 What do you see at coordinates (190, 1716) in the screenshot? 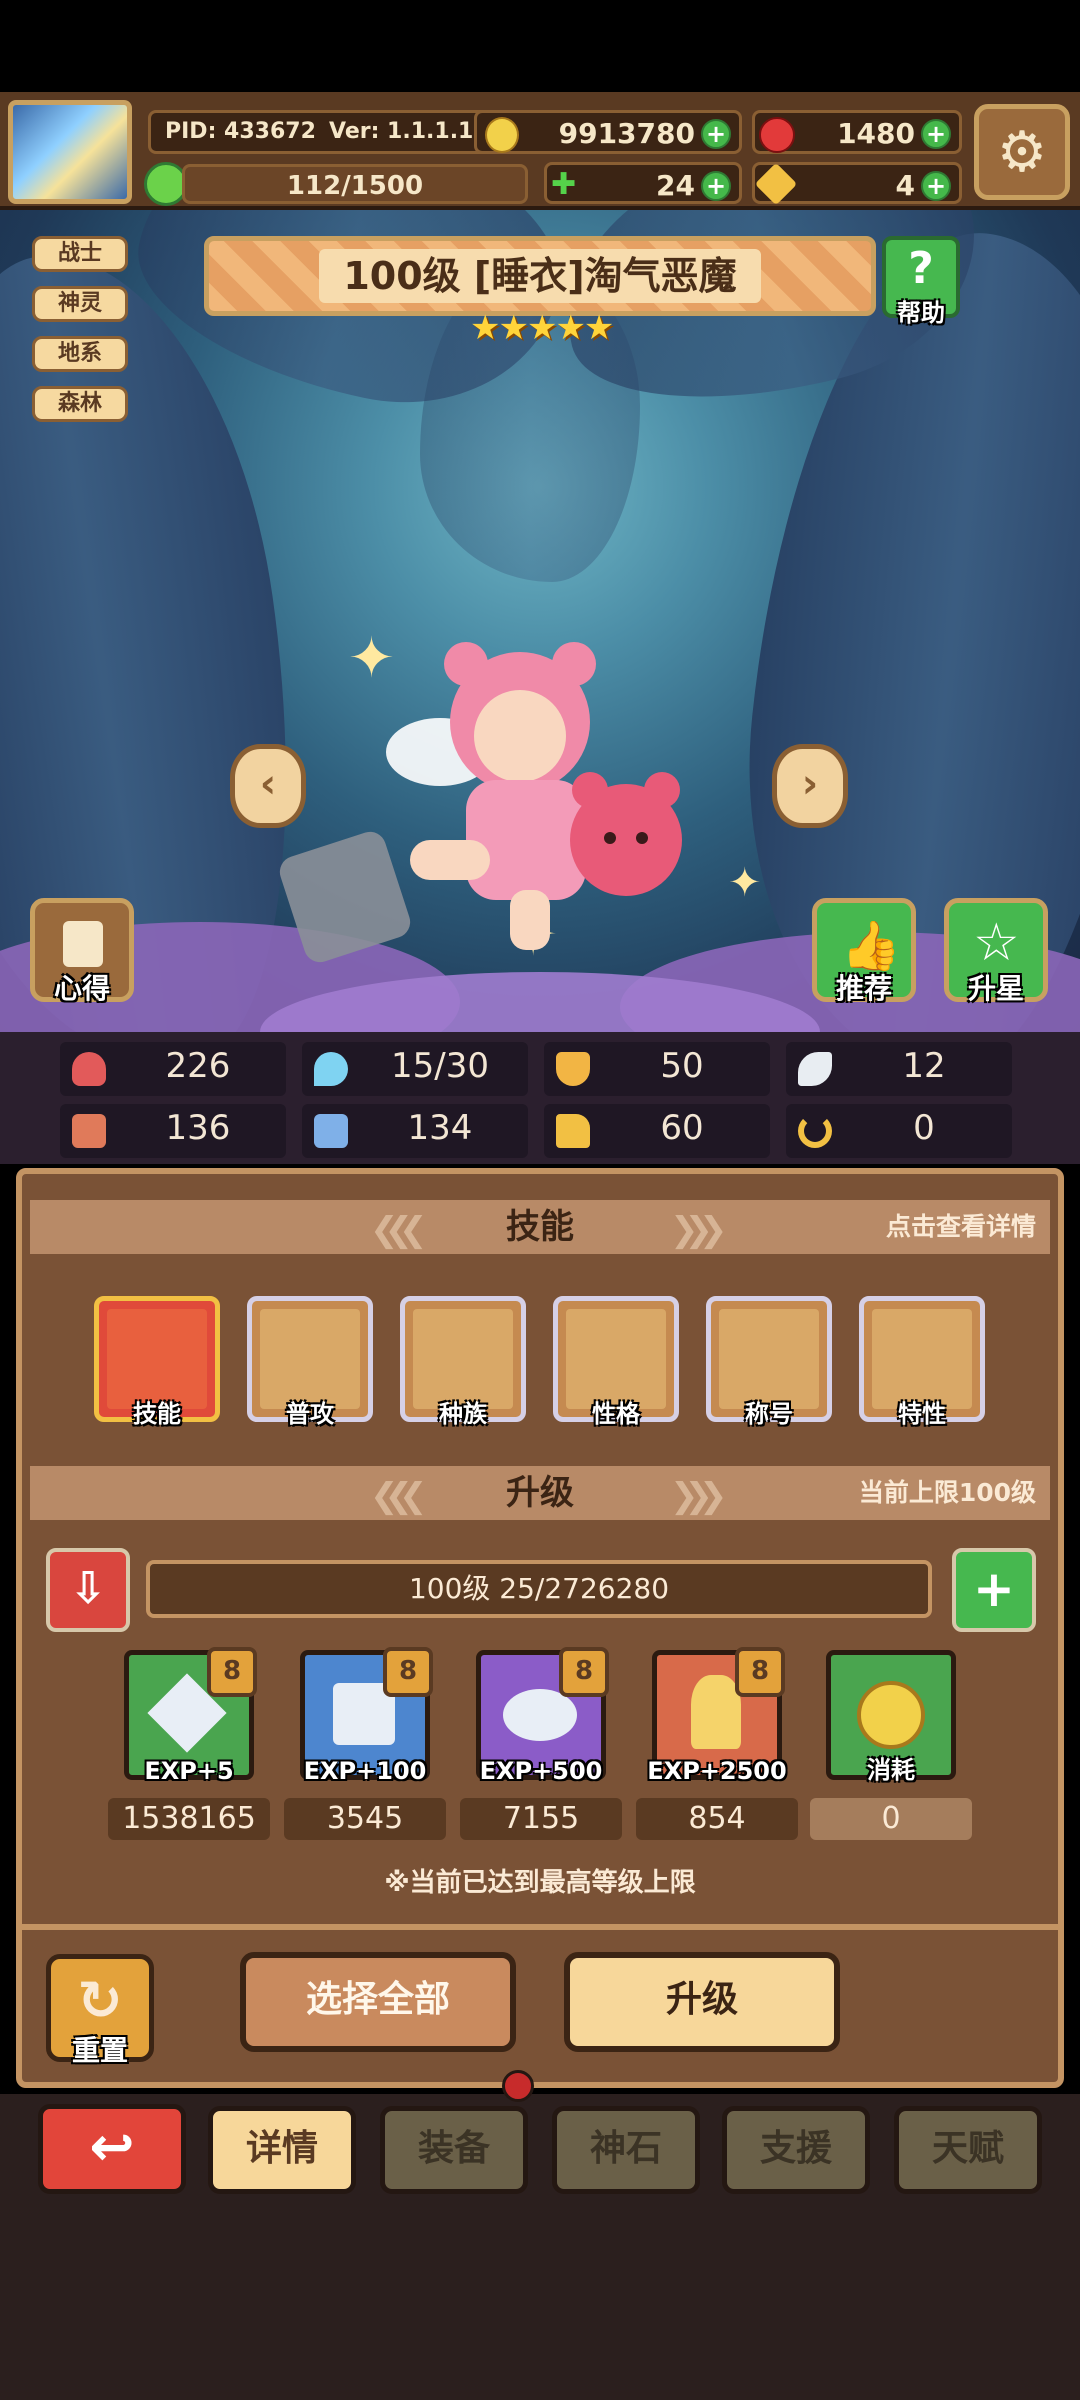
I see `exp-item-5: 8 EXP+5` at bounding box center [190, 1716].